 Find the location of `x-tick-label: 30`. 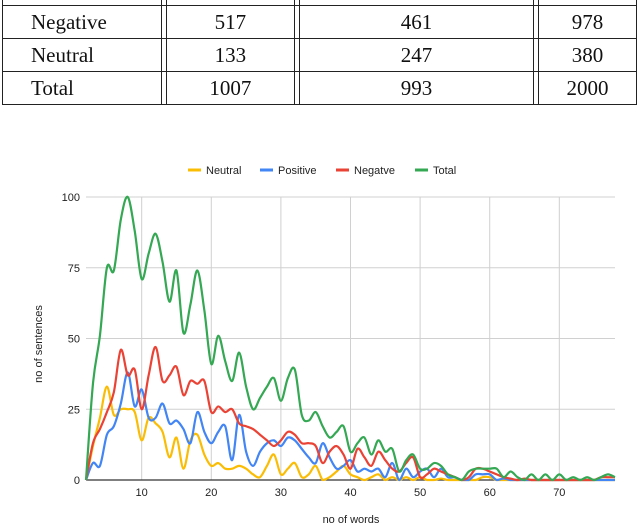

x-tick-label: 30 is located at coordinates (281, 493).